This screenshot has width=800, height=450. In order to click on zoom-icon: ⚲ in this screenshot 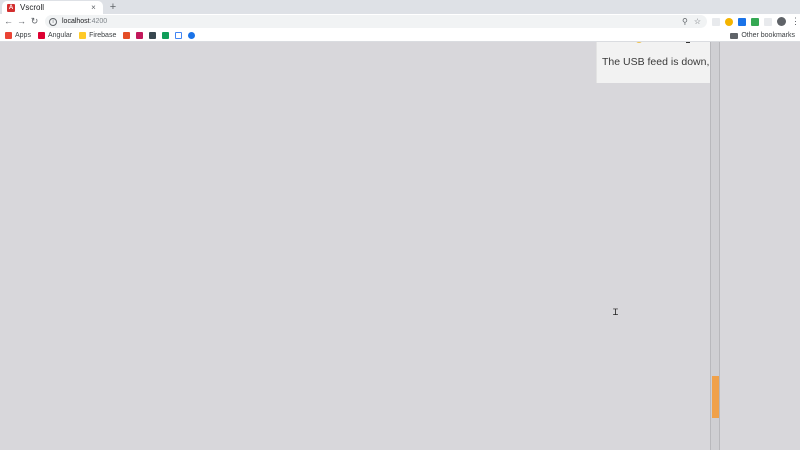, I will do `click(685, 21)`.